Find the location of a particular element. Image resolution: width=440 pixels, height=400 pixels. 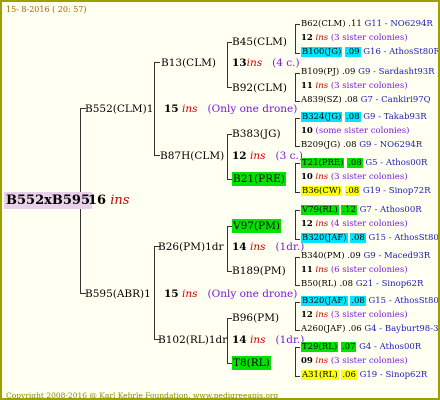

generation-source: G9 - Maced93R is located at coordinates (397, 256).